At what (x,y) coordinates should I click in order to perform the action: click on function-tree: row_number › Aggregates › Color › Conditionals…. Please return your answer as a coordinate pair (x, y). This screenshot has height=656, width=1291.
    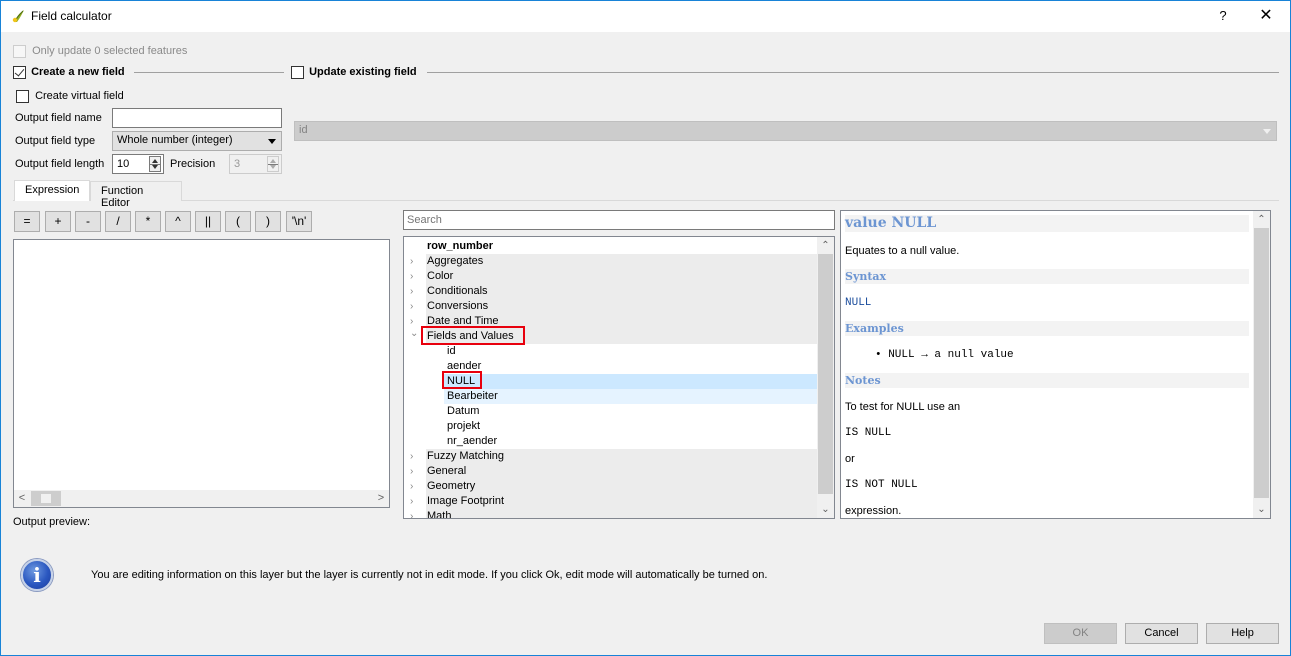
    Looking at the image, I should click on (619, 377).